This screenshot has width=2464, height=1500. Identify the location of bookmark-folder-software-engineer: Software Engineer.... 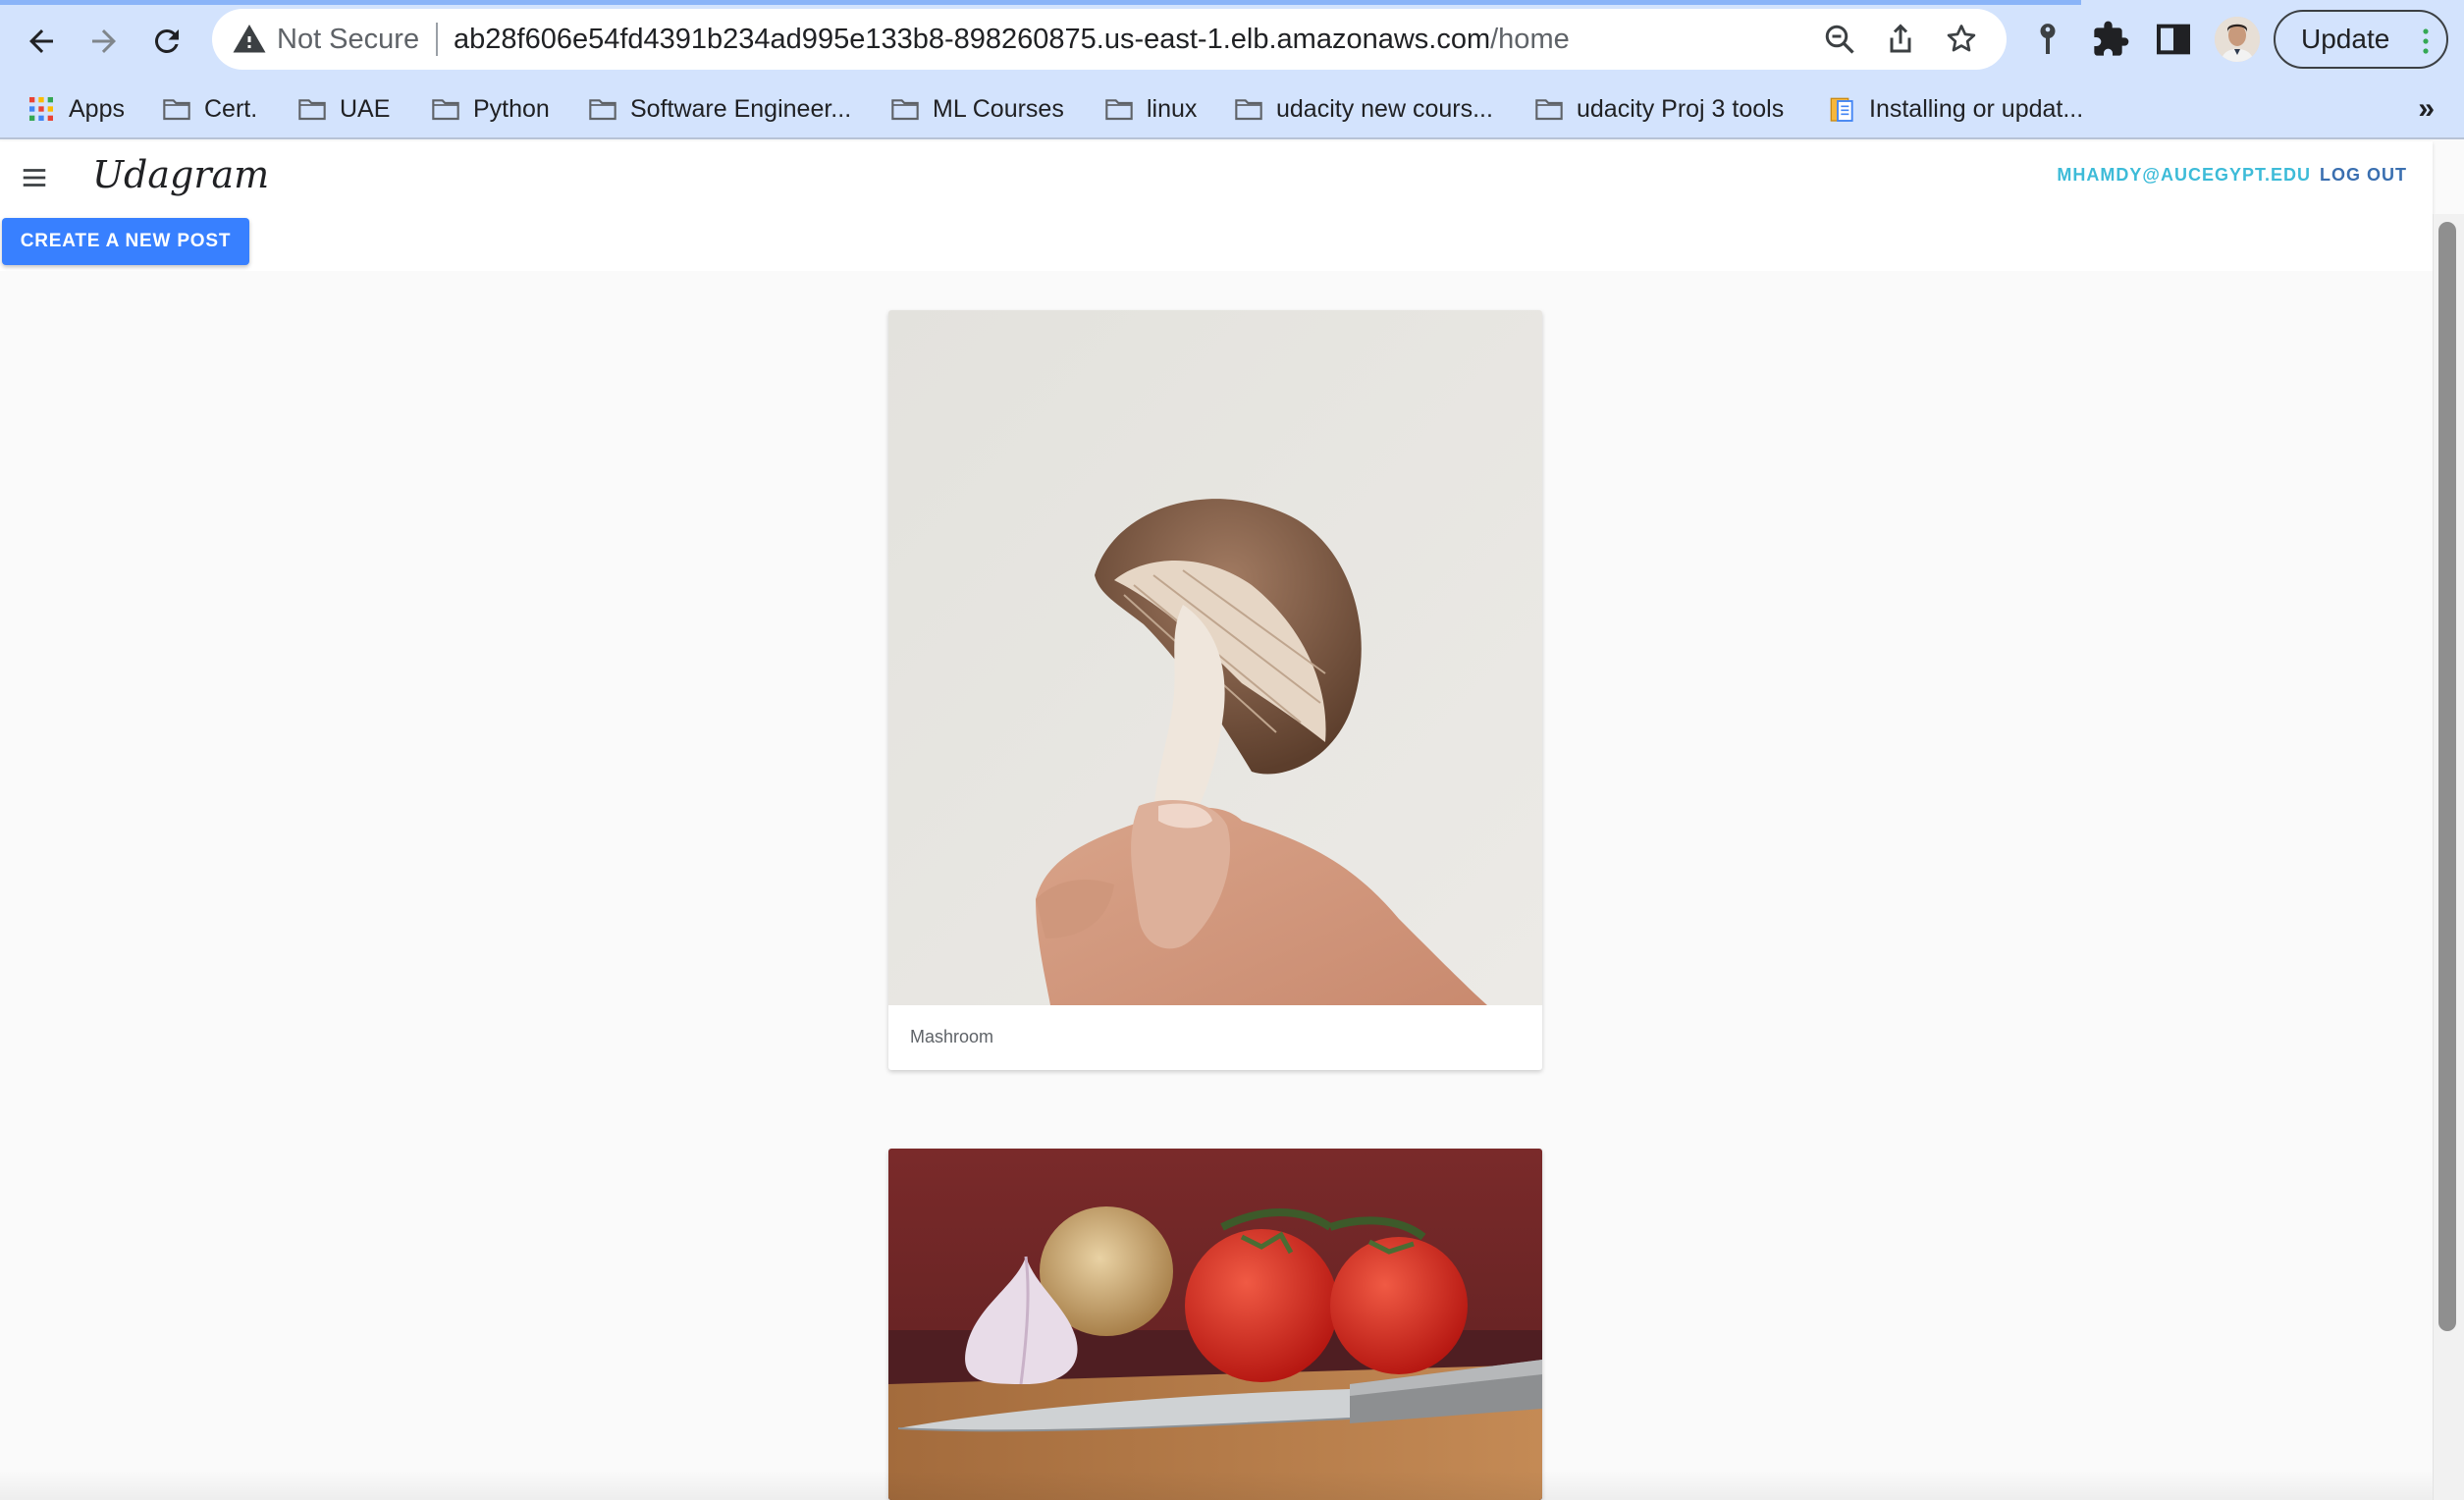
(719, 109).